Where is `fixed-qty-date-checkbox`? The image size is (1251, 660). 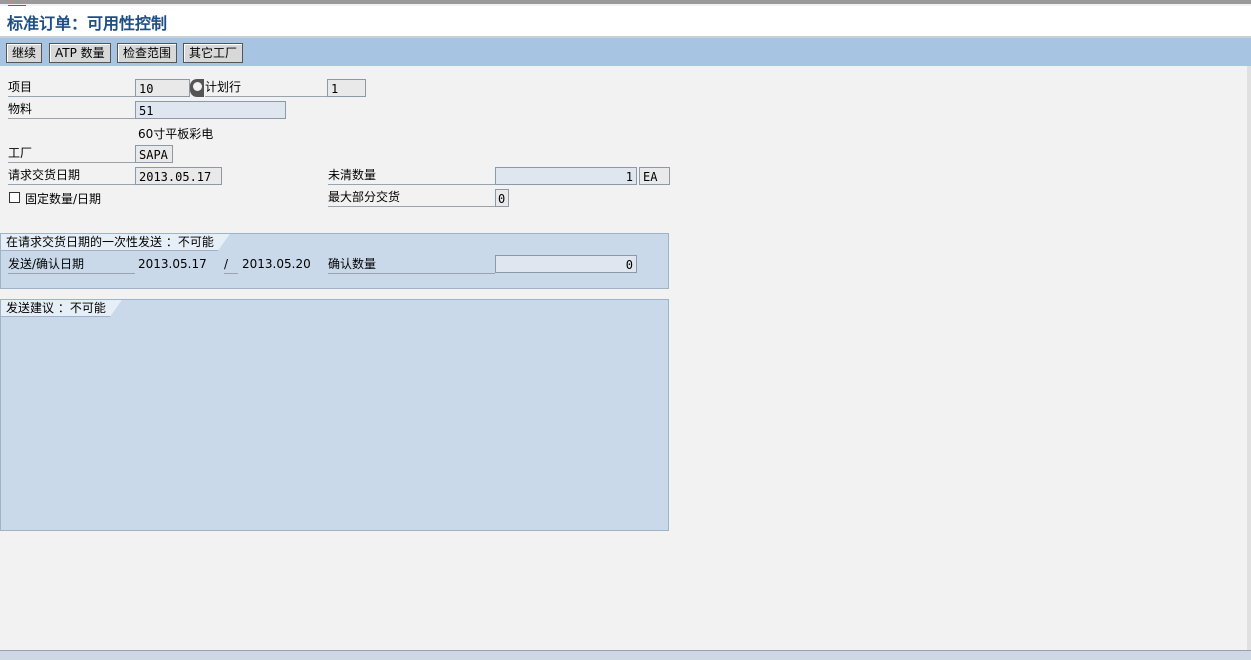 fixed-qty-date-checkbox is located at coordinates (14, 197).